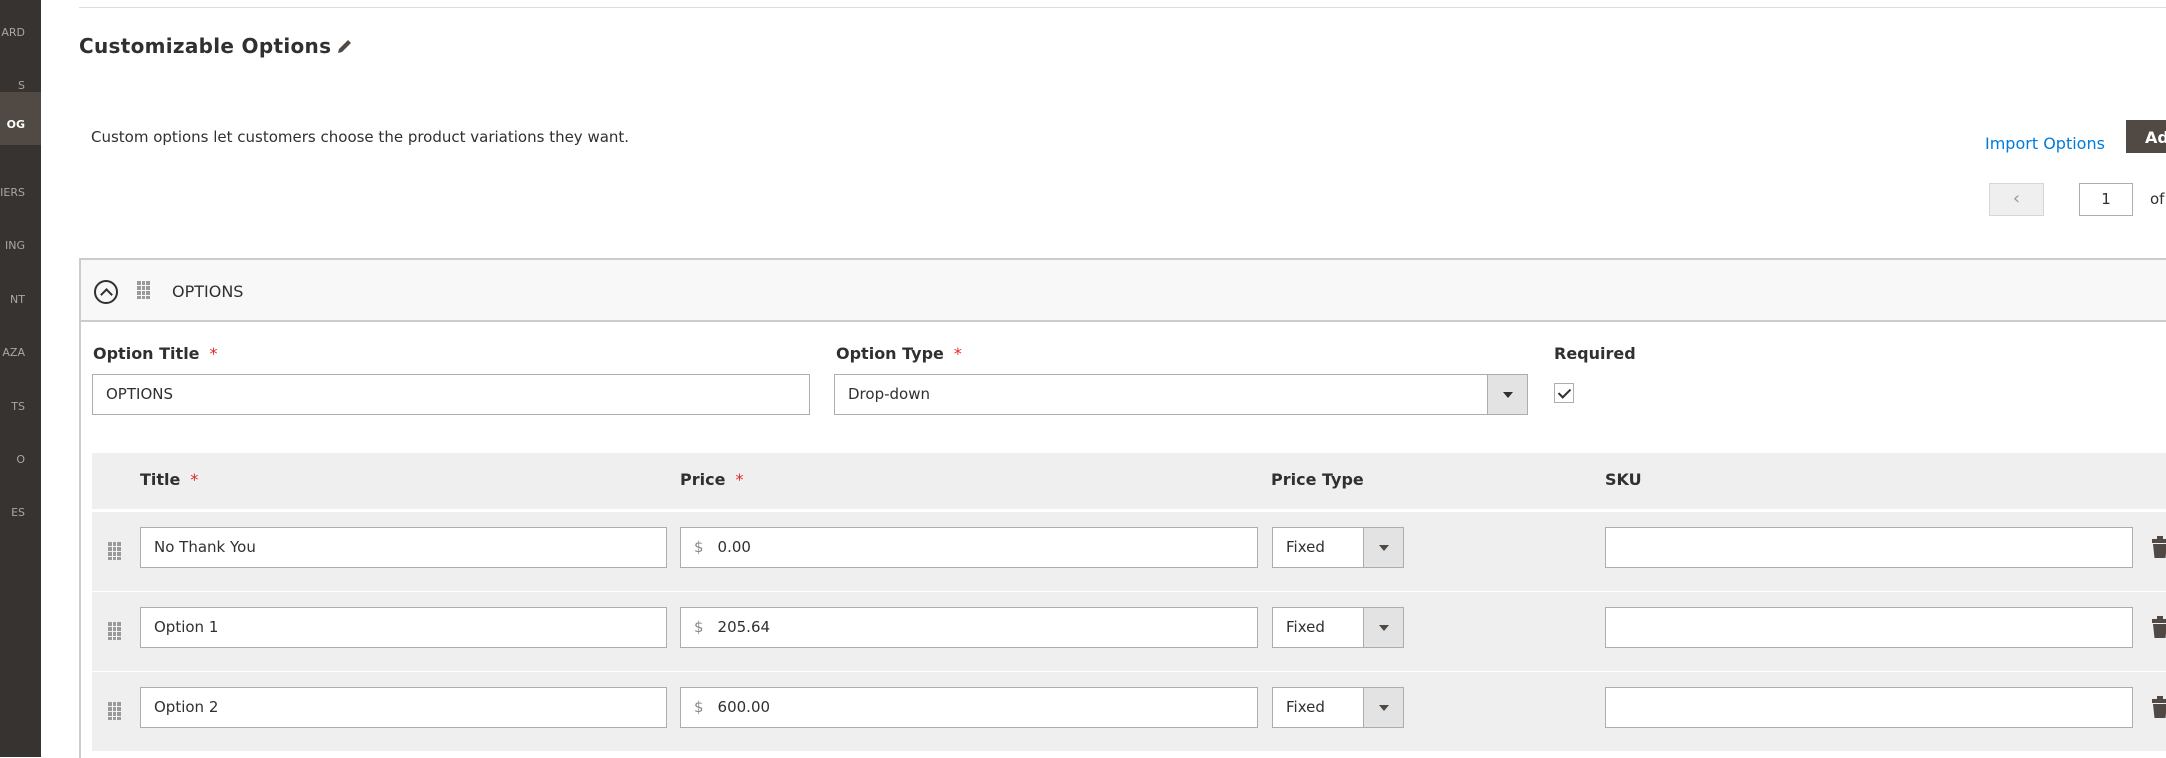  Describe the element at coordinates (1123, 291) in the screenshot. I see `option-header: OPTIONS` at that location.